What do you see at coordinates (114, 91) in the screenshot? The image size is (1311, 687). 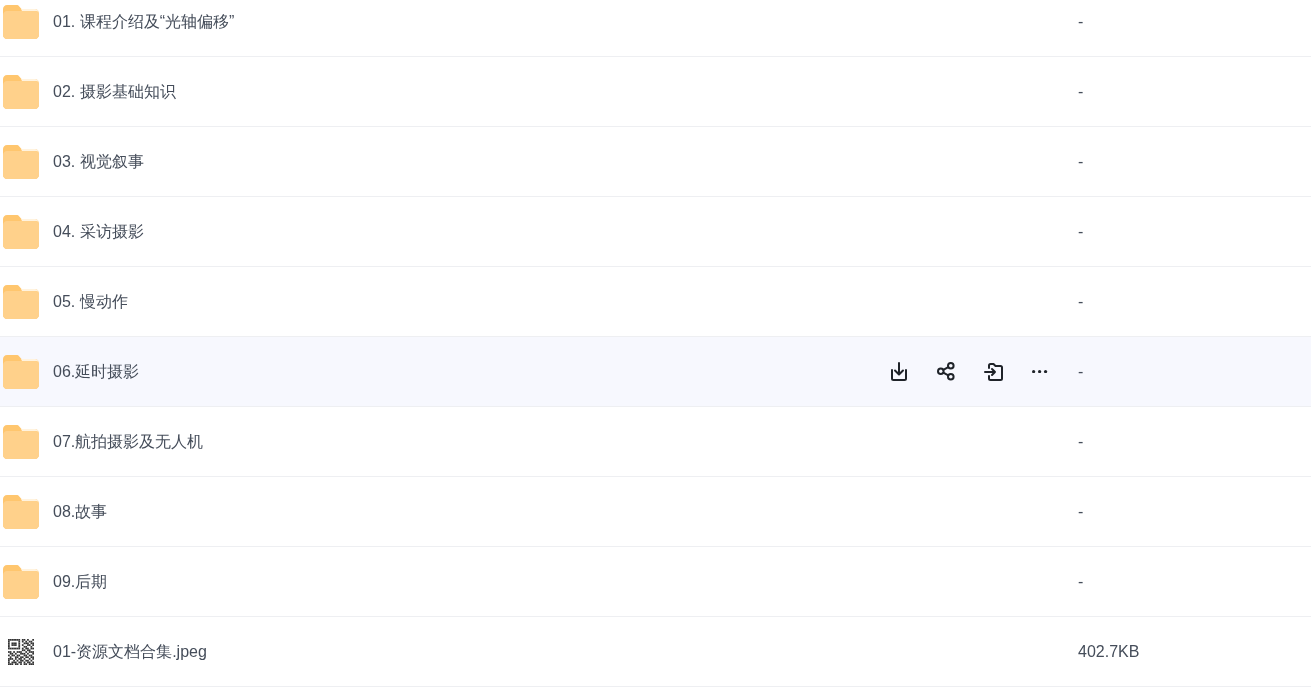 I see `file-name: 02. 摄影基础知识` at bounding box center [114, 91].